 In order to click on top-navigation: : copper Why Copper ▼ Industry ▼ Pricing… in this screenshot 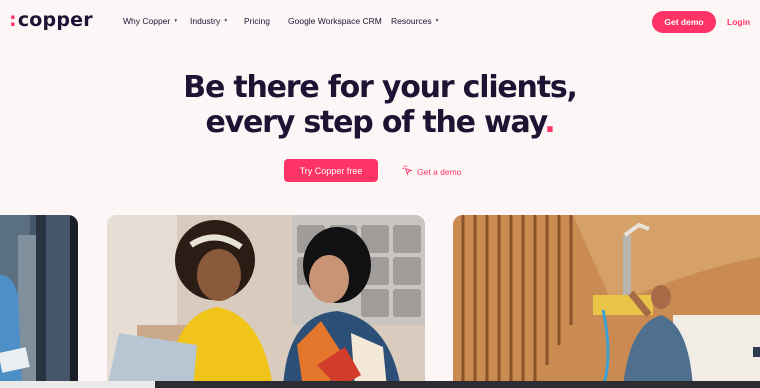, I will do `click(380, 22)`.